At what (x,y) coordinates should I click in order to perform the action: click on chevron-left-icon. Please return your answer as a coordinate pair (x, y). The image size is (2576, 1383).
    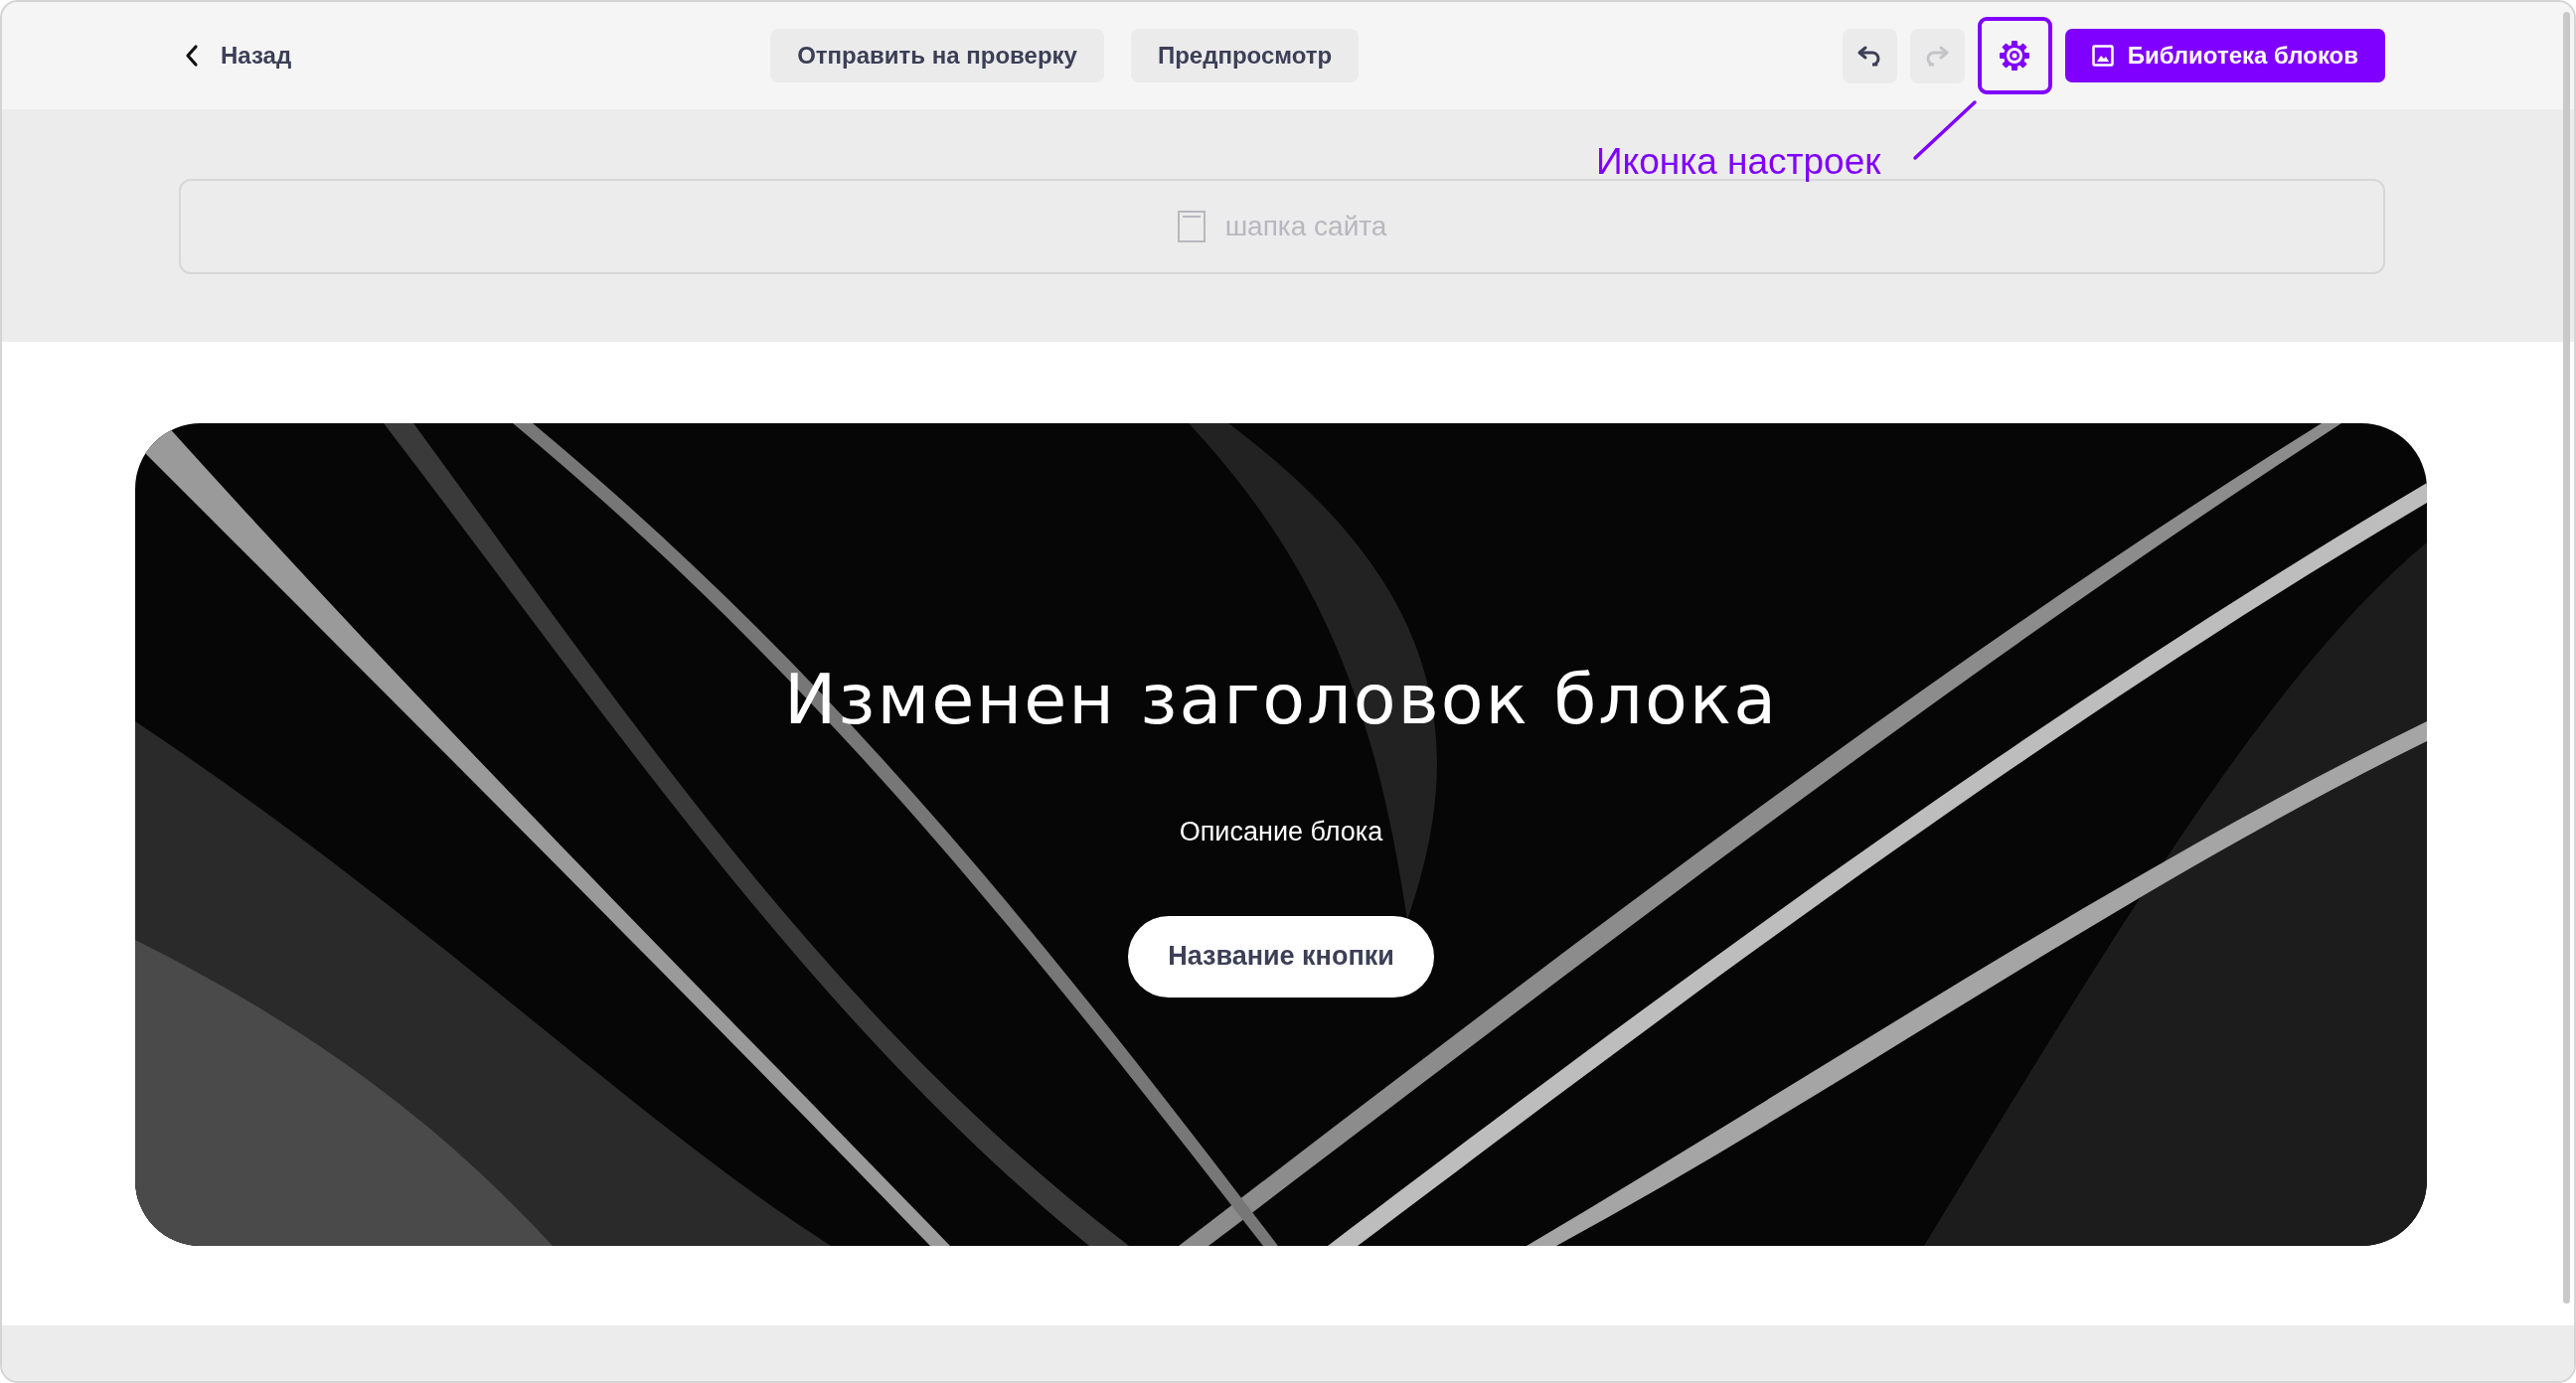
    Looking at the image, I should click on (192, 56).